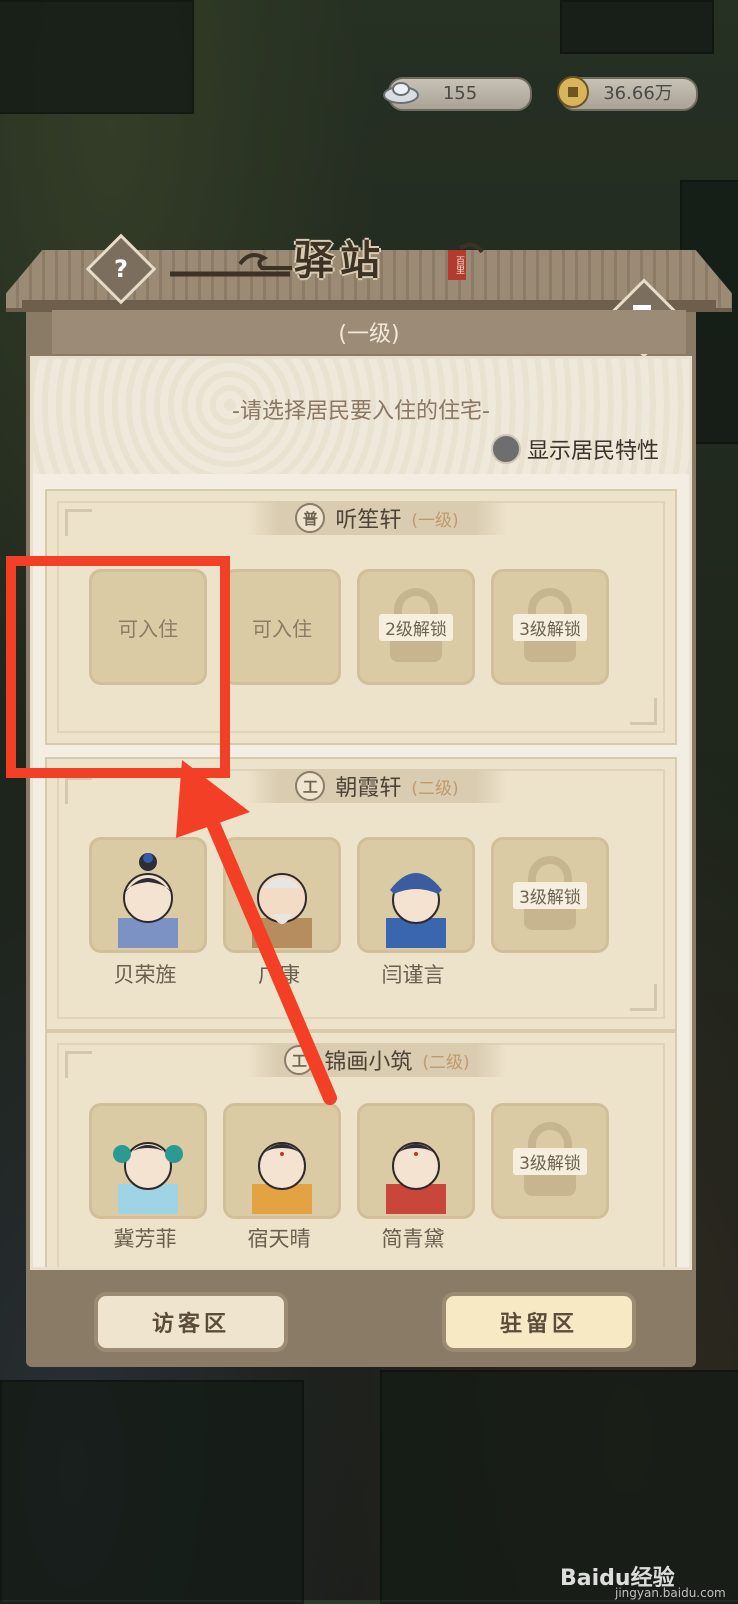 Image resolution: width=738 pixels, height=1604 pixels. I want to click on coin-counter: 36.66万, so click(627, 93).